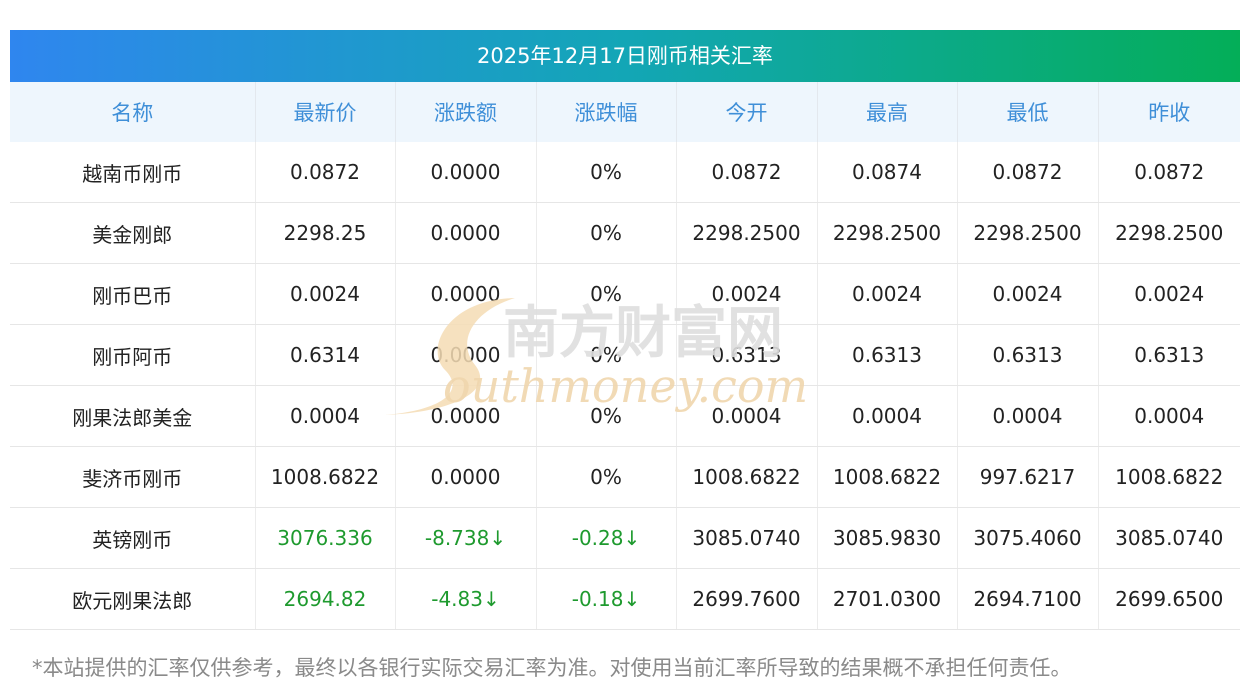  What do you see at coordinates (1028, 599) in the screenshot?
I see `cell-low: 2694.7100` at bounding box center [1028, 599].